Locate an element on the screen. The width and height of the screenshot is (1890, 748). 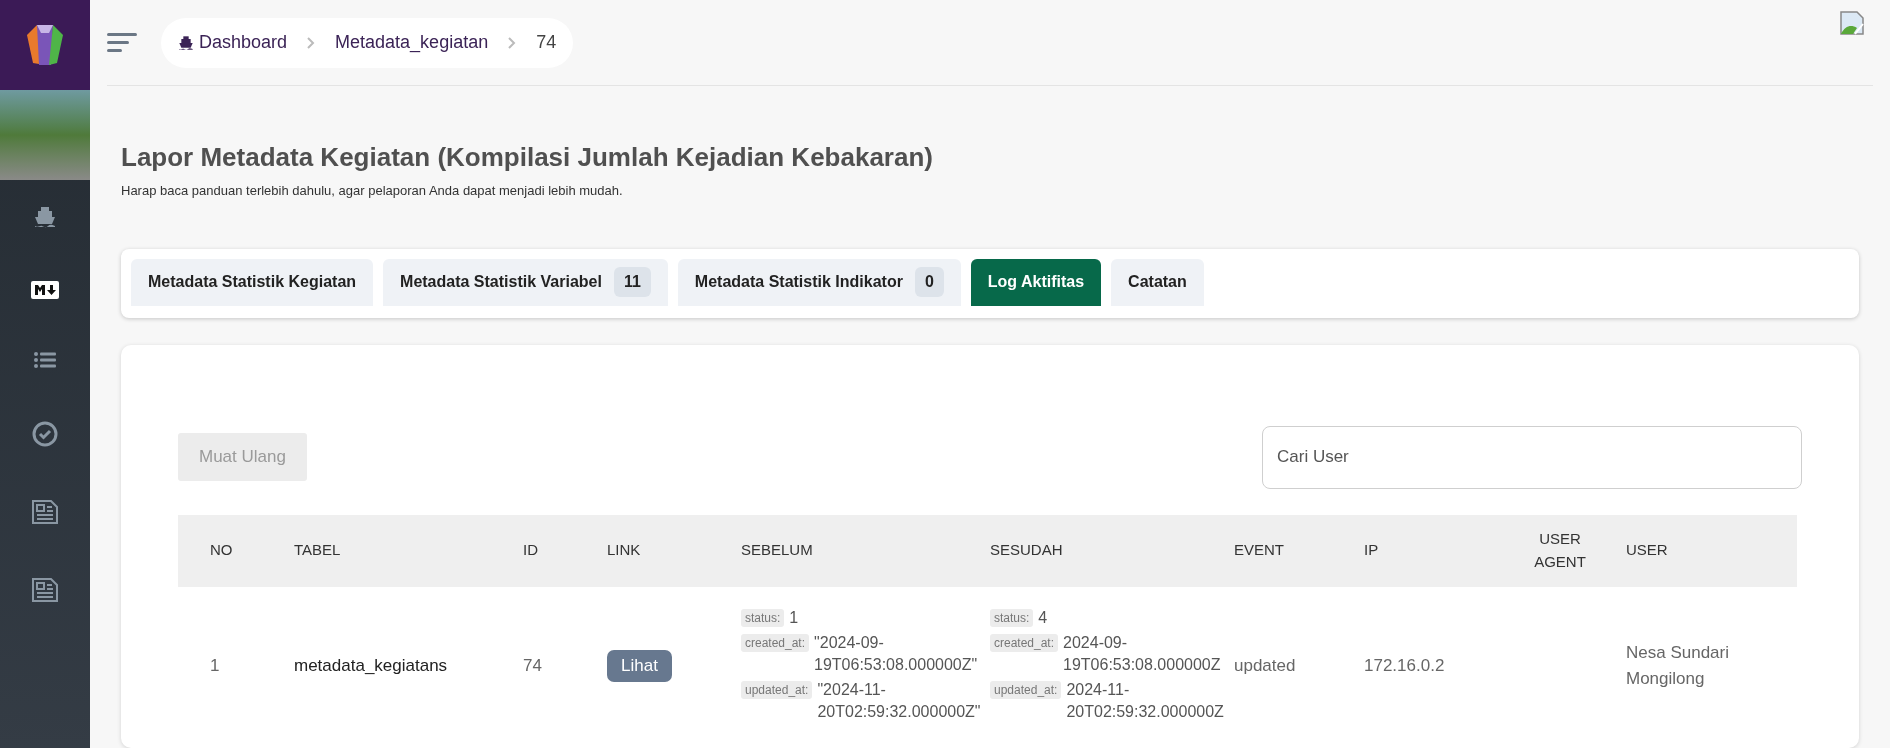
tab: Metadata Statistik Indikator 0 is located at coordinates (819, 282).